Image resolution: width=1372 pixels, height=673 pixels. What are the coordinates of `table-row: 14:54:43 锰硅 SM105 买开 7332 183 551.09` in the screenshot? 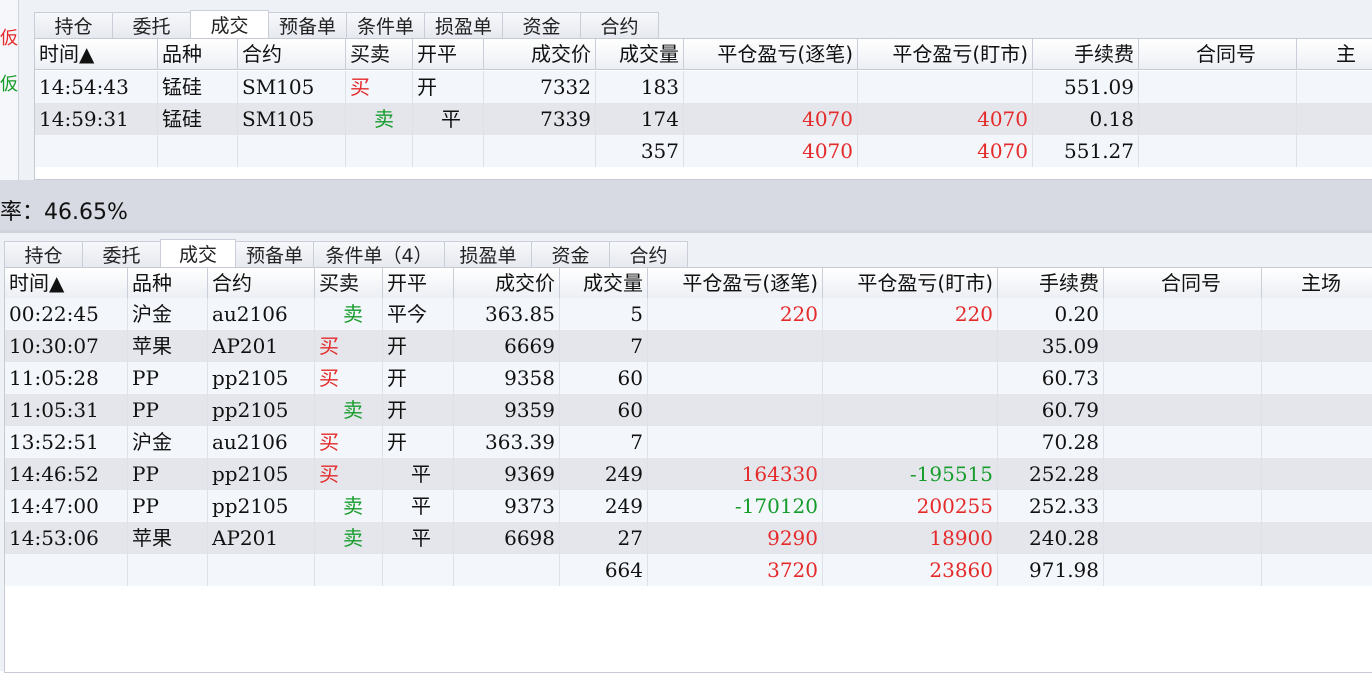 It's located at (703, 87).